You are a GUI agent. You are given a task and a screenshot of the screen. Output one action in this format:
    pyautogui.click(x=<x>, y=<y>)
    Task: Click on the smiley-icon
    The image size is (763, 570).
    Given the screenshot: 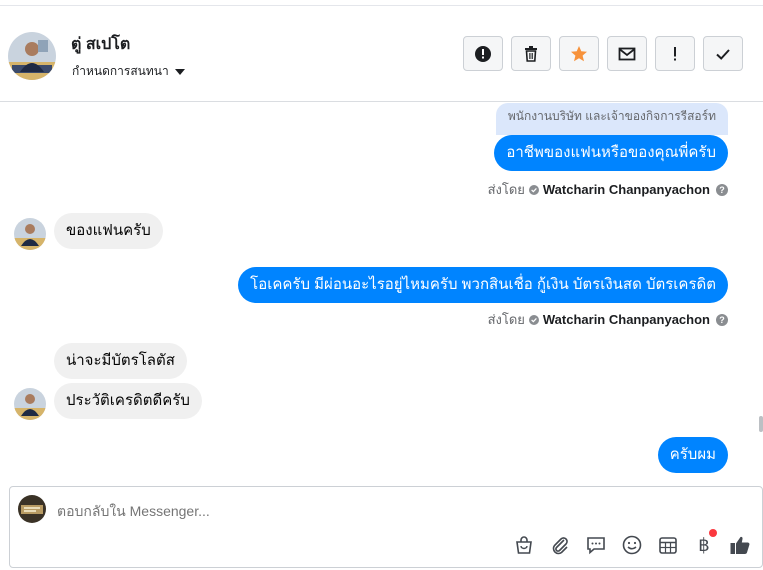 What is the action you would take?
    pyautogui.click(x=632, y=545)
    